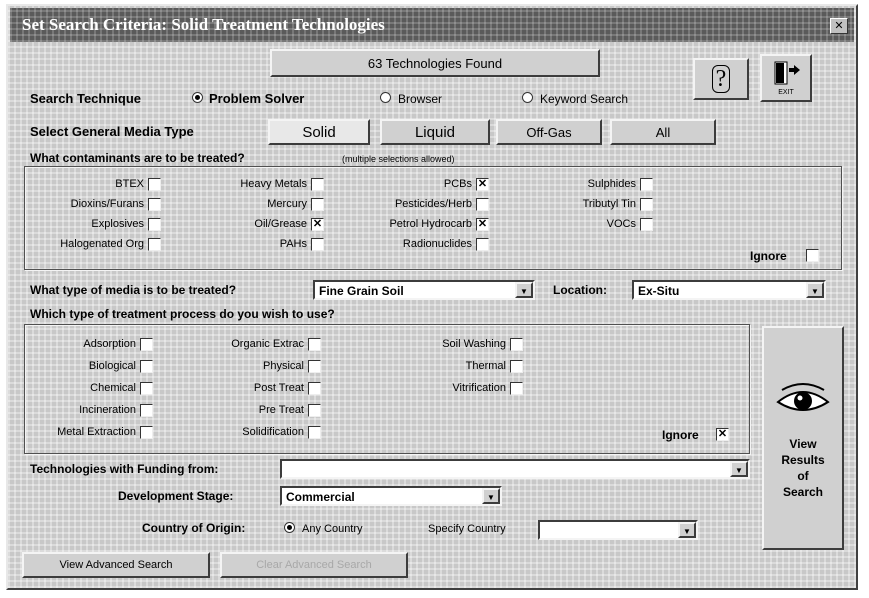 Image resolution: width=869 pixels, height=598 pixels. Describe the element at coordinates (485, 366) in the screenshot. I see `process-thermal-label: Thermal` at that location.